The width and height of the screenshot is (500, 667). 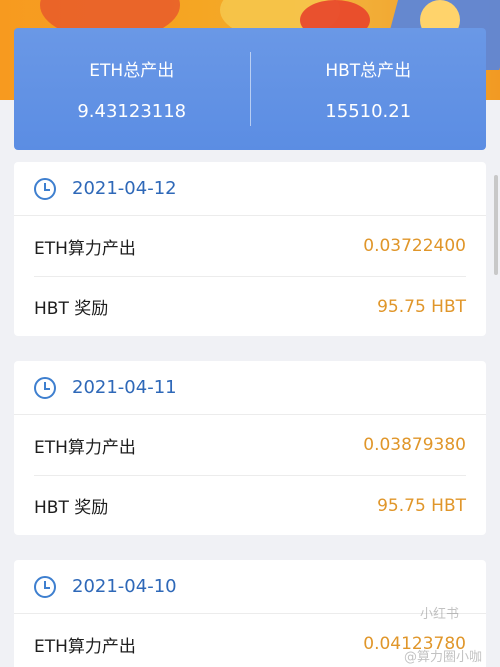 What do you see at coordinates (368, 111) in the screenshot?
I see `hbt-total-value: 15510.21` at bounding box center [368, 111].